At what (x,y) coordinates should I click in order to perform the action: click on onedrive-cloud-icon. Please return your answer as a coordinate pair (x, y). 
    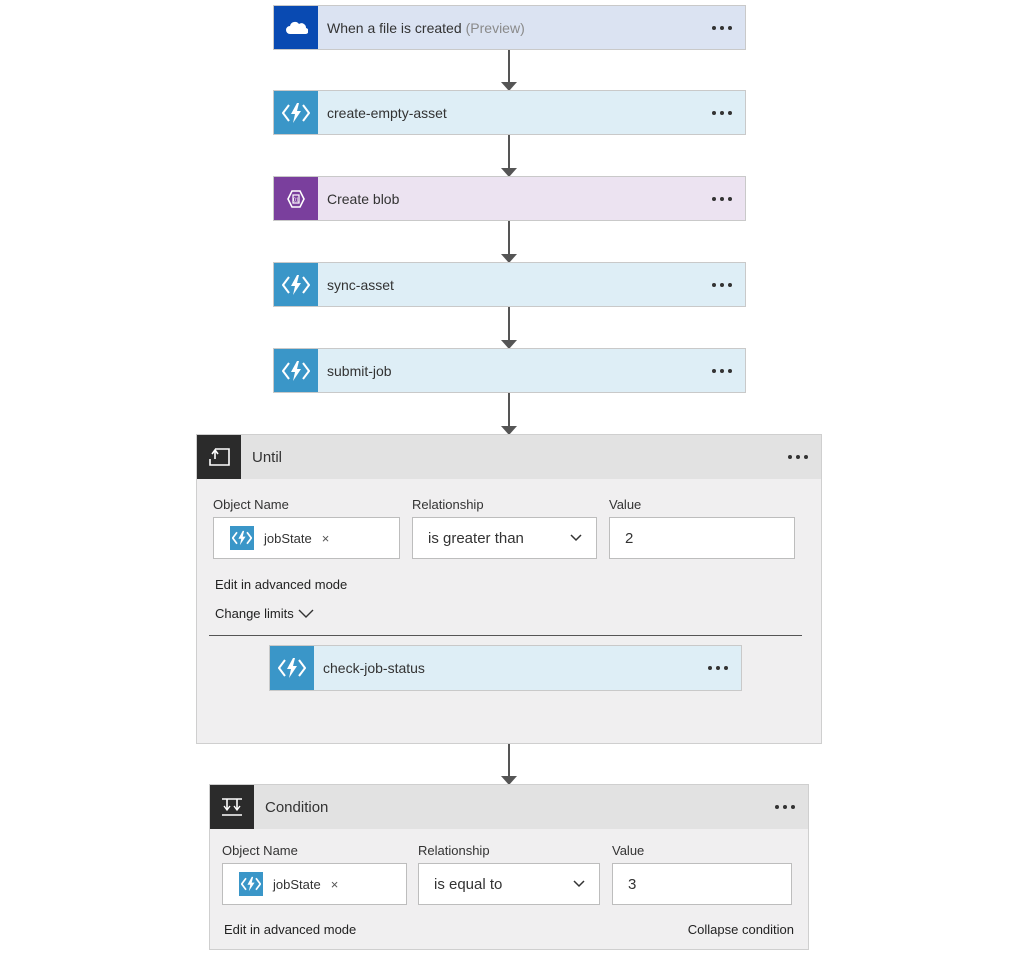
    Looking at the image, I should click on (296, 27).